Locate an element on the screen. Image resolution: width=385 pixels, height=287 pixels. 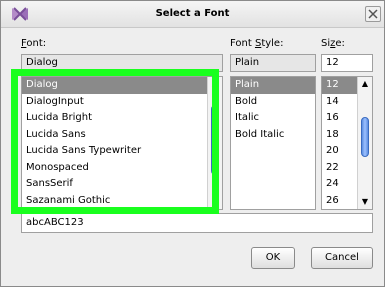
ok-button: OK is located at coordinates (273, 258).